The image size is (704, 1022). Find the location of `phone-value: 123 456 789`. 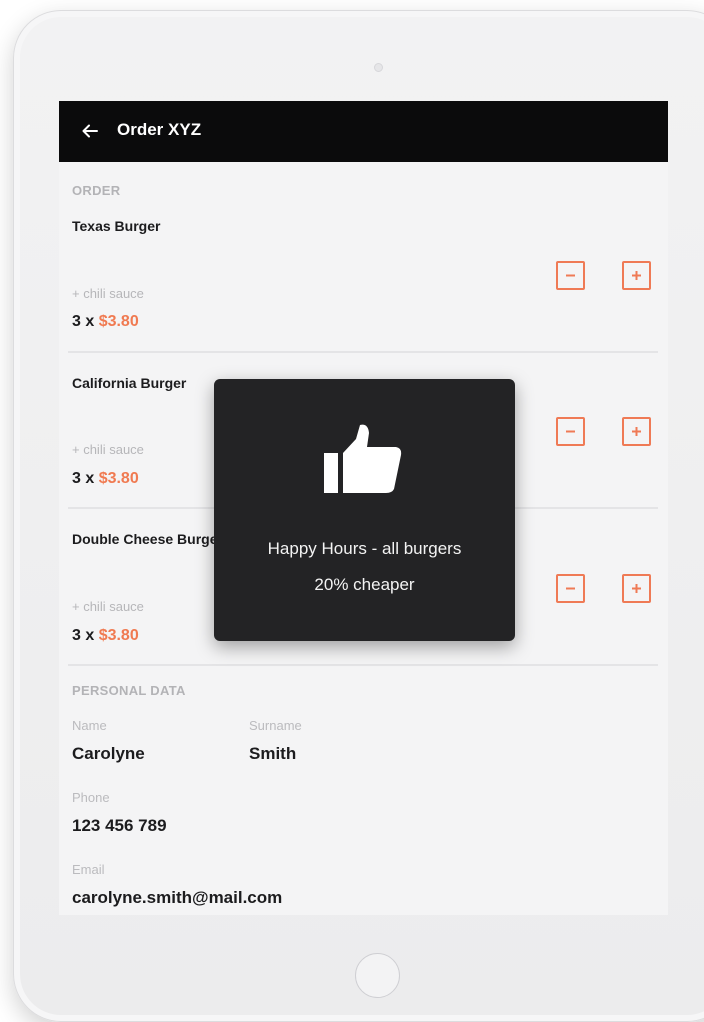

phone-value: 123 456 789 is located at coordinates (119, 825).